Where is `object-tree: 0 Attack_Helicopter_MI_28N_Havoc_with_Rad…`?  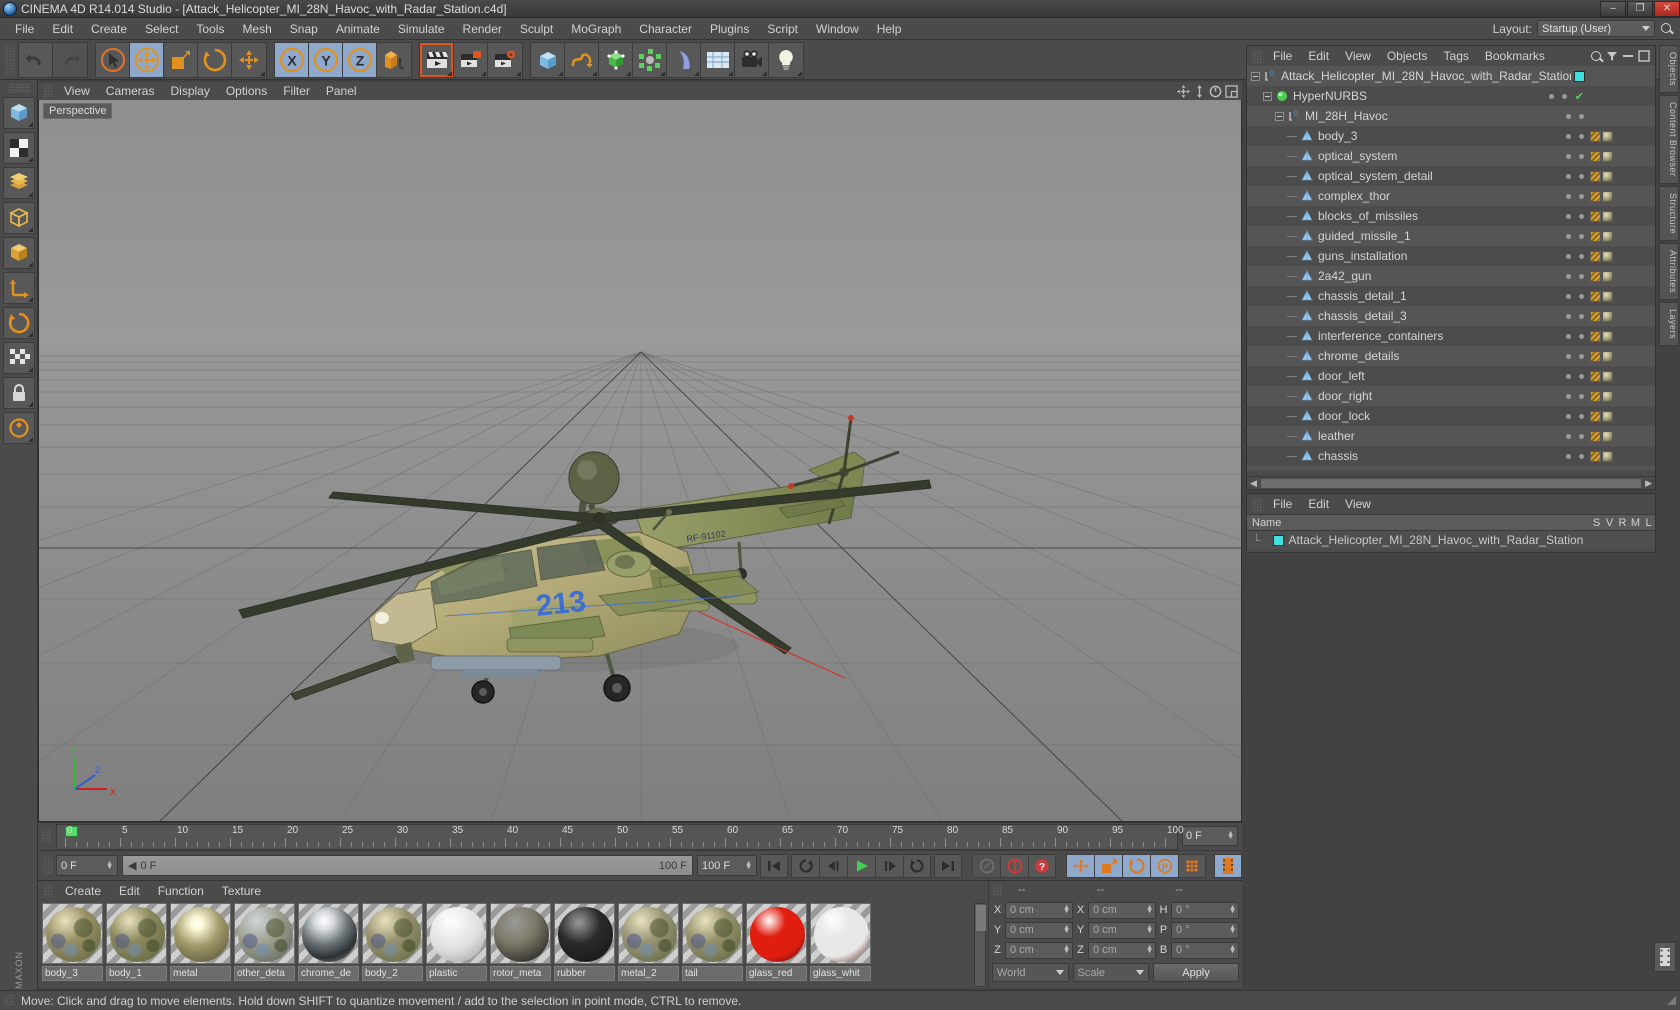 object-tree: 0 Attack_Helicopter_MI_28N_Havoc_with_Rad… is located at coordinates (1451, 268).